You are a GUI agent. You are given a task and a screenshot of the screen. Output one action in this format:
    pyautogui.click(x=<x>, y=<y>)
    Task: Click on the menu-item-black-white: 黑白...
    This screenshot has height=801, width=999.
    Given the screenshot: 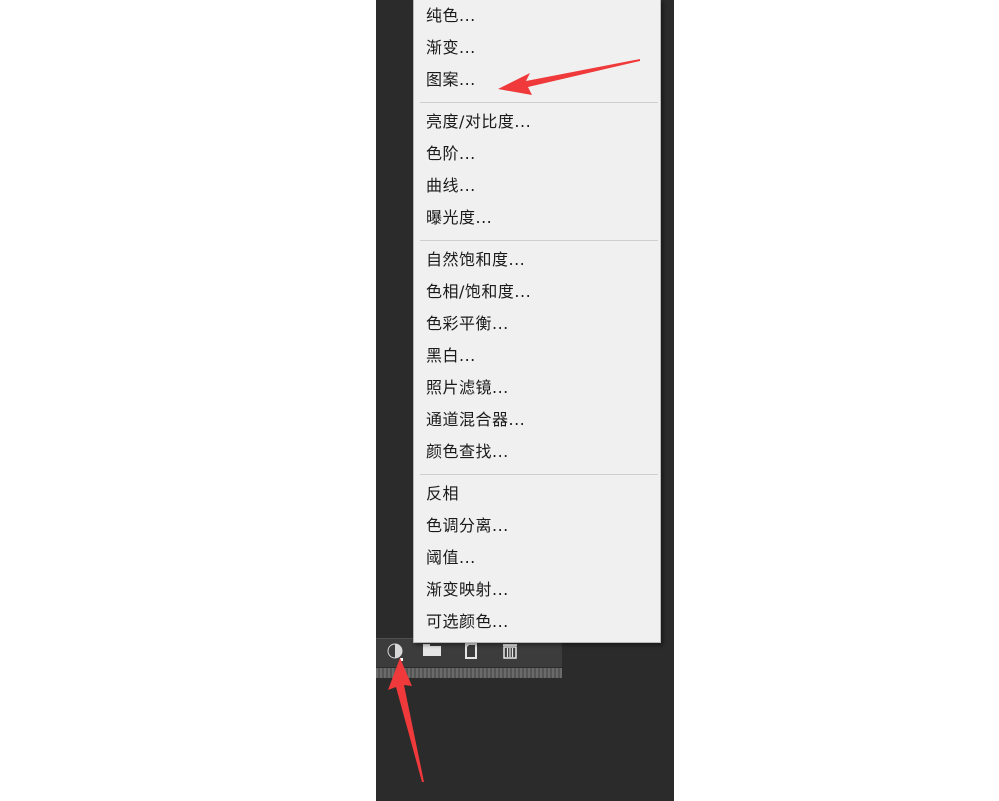 What is the action you would take?
    pyautogui.click(x=451, y=356)
    